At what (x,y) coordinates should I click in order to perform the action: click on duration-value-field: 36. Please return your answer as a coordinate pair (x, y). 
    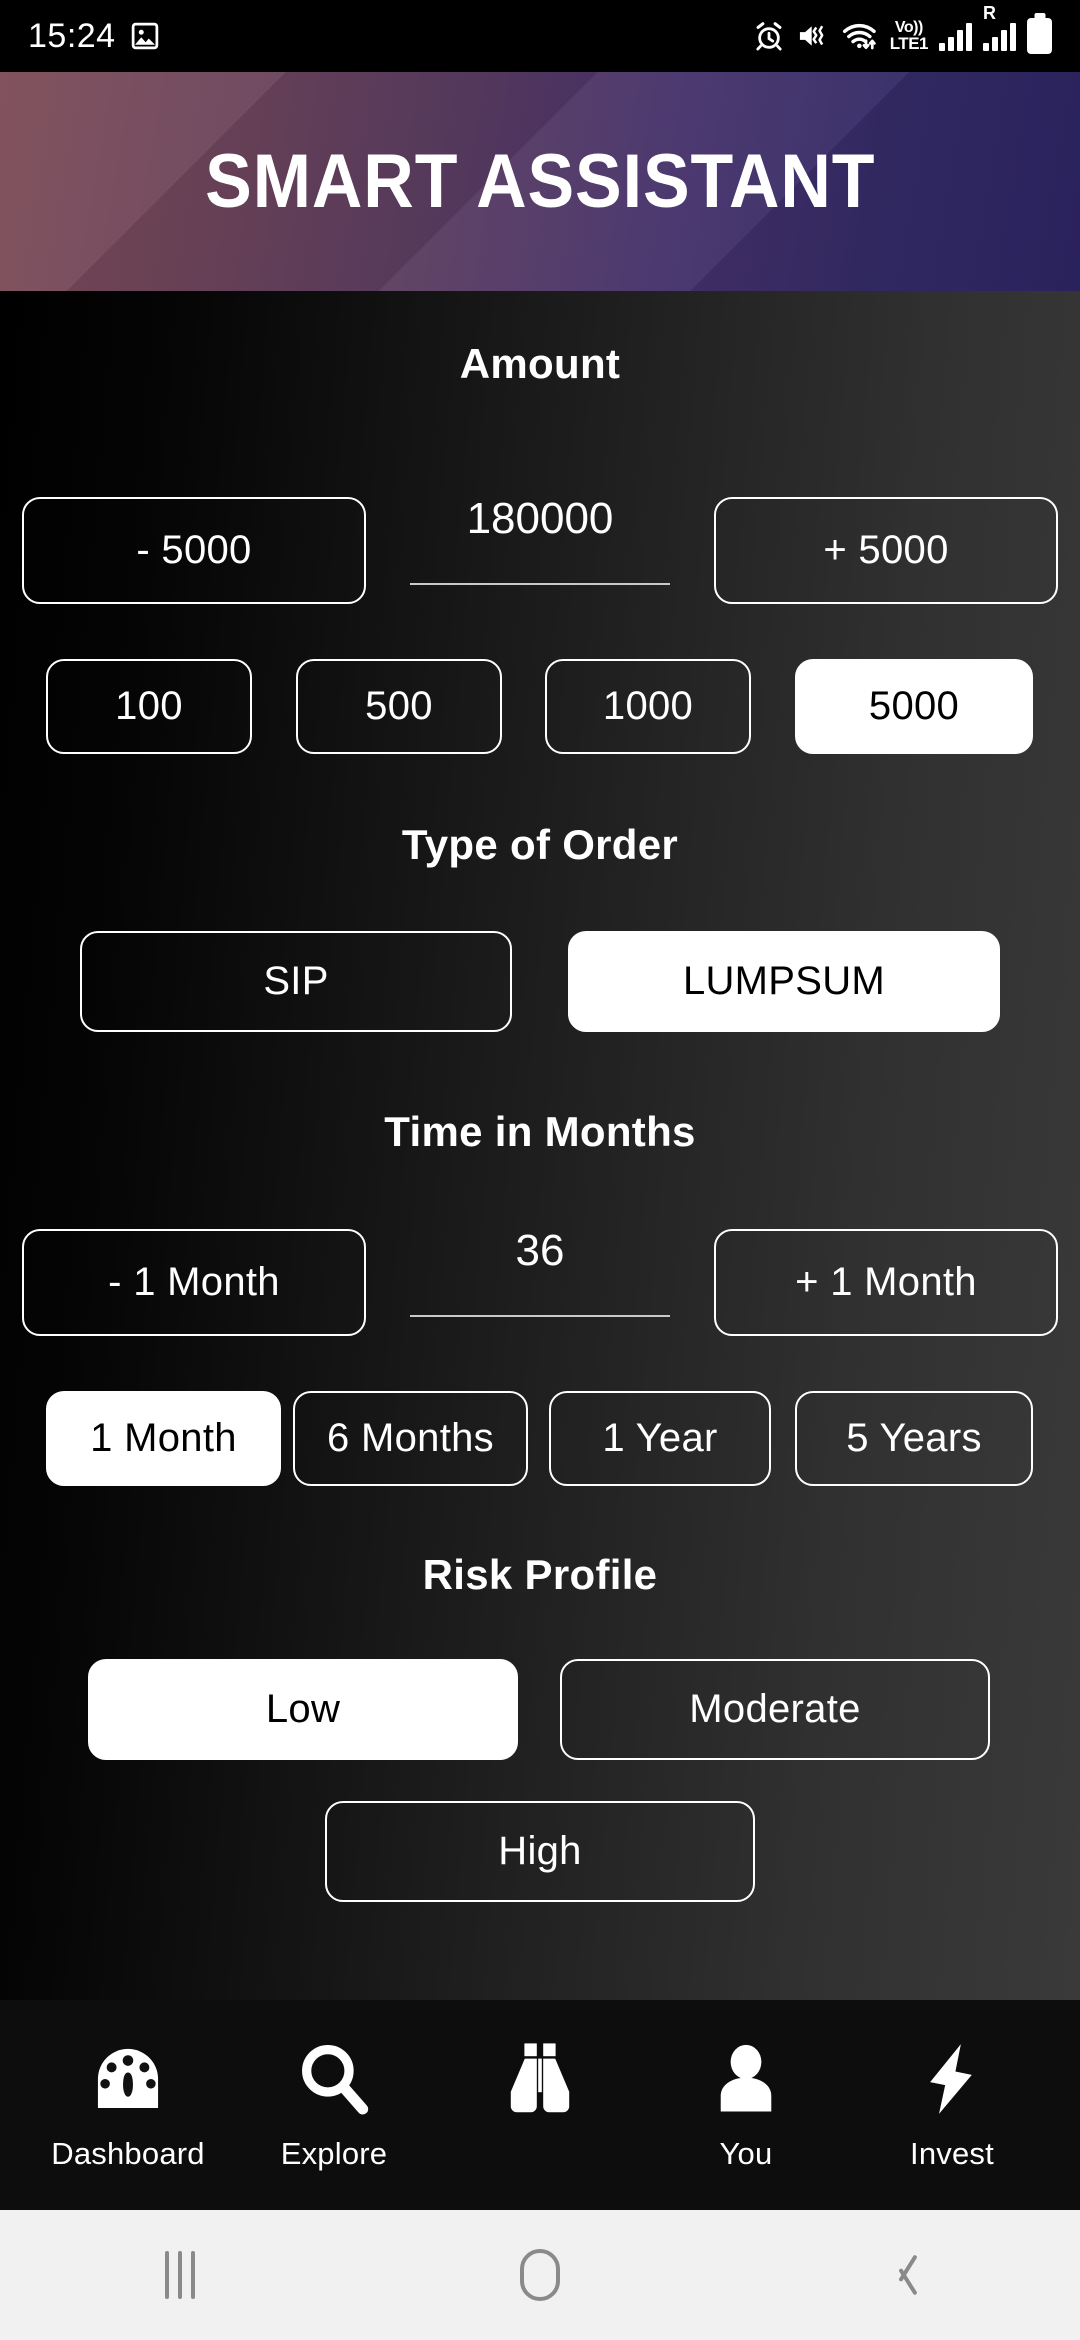
    Looking at the image, I should click on (540, 1273).